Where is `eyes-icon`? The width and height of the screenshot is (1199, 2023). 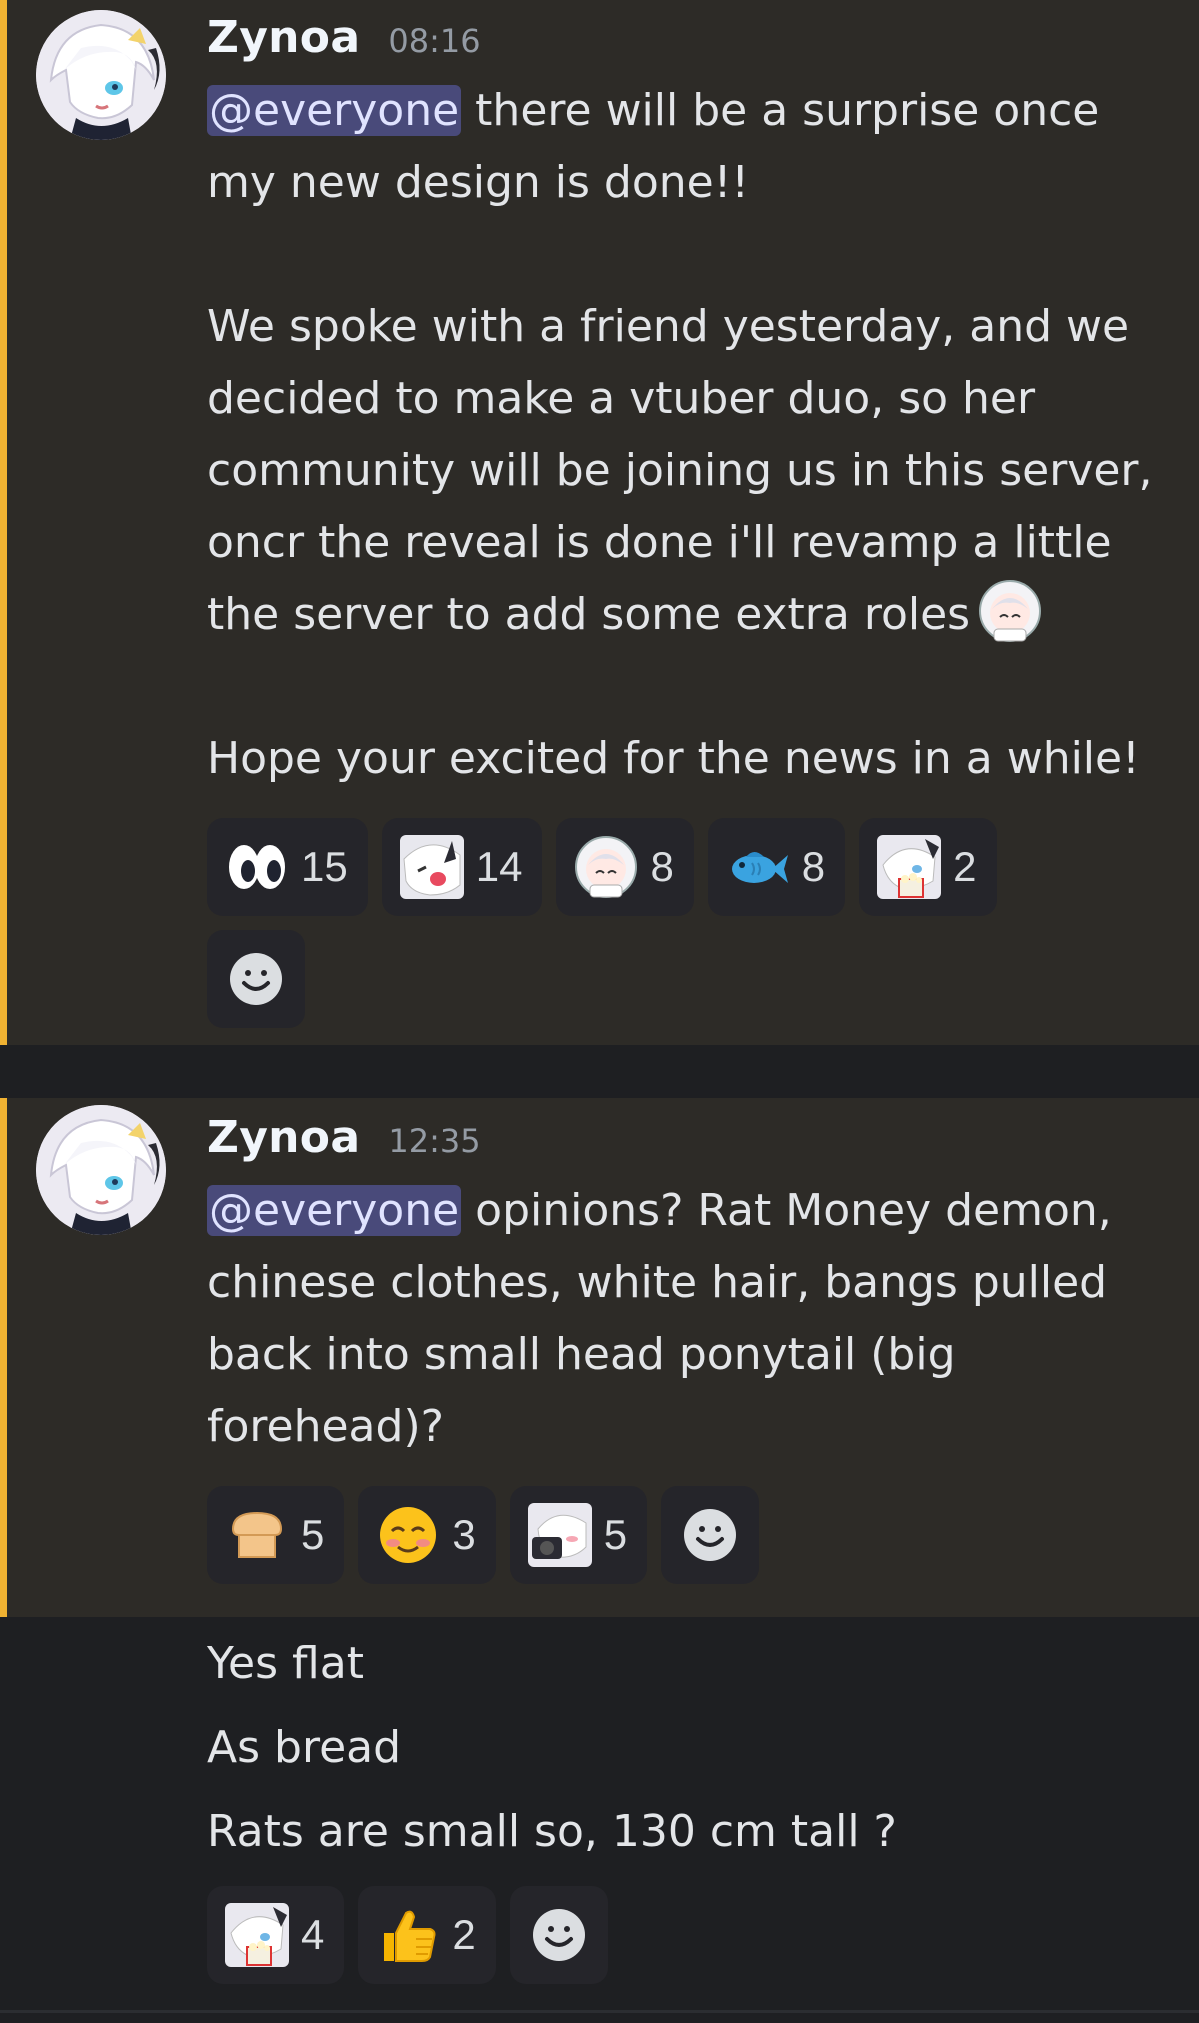 eyes-icon is located at coordinates (257, 867).